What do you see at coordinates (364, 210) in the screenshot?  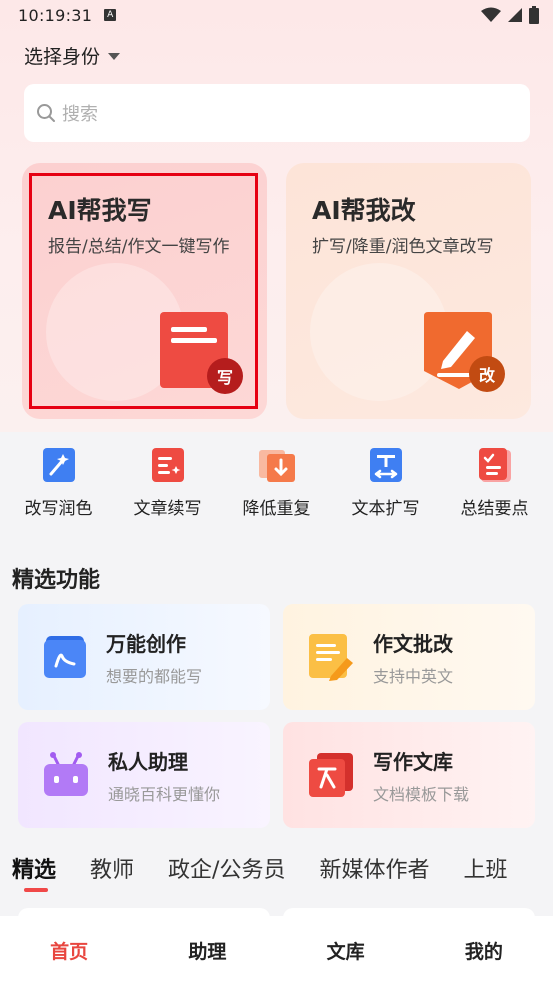 I see `ai-edit-title: AI帮我改` at bounding box center [364, 210].